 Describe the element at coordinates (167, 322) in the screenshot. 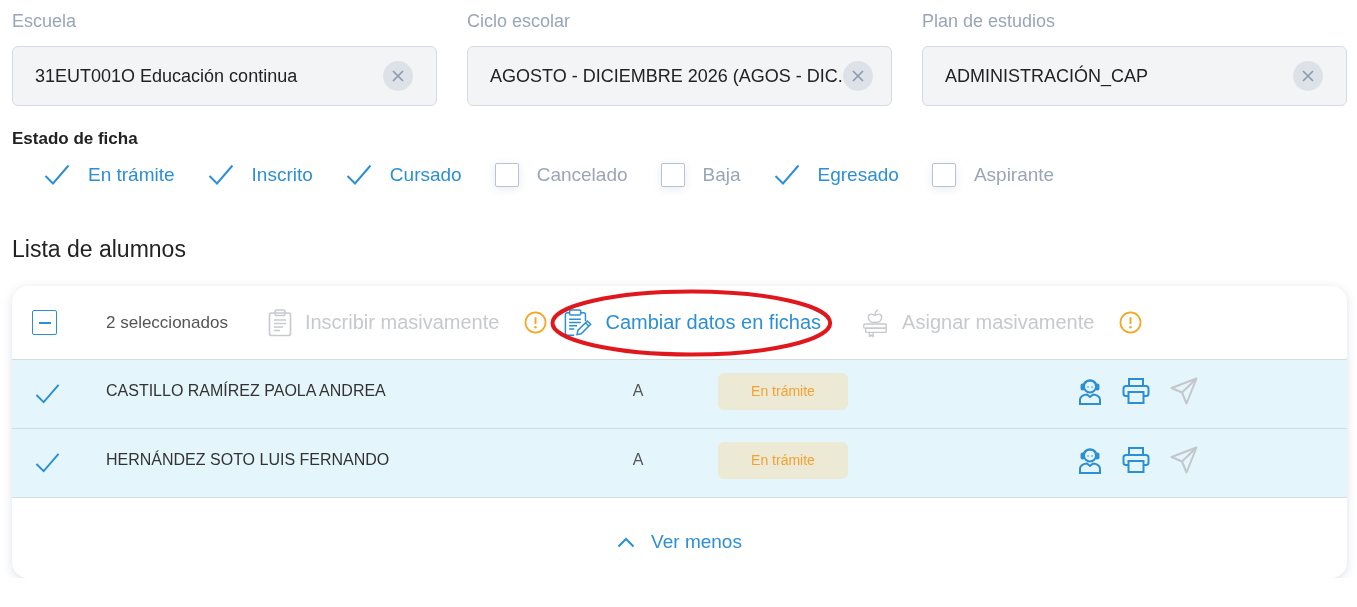

I see `selection-count: 2 seleccionados` at that location.